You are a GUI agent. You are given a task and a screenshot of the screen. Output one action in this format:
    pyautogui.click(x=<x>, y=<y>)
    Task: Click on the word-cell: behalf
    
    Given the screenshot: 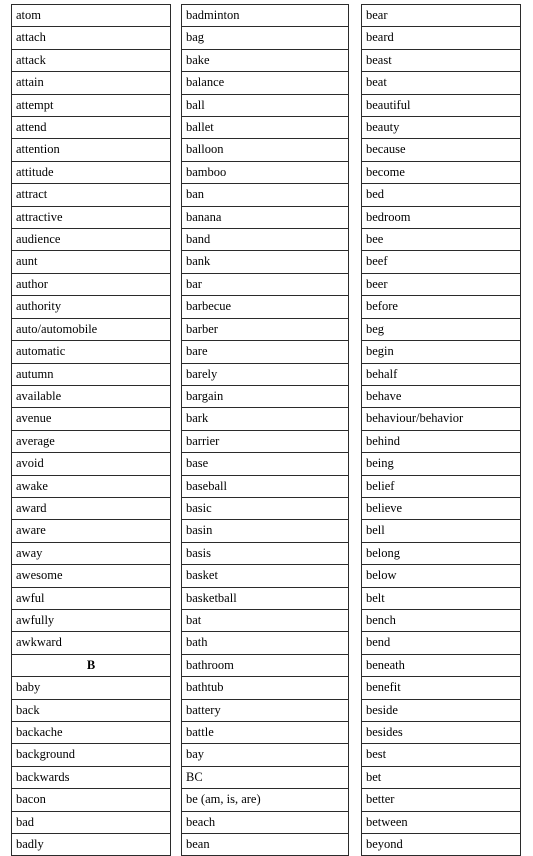 What is the action you would take?
    pyautogui.click(x=441, y=374)
    